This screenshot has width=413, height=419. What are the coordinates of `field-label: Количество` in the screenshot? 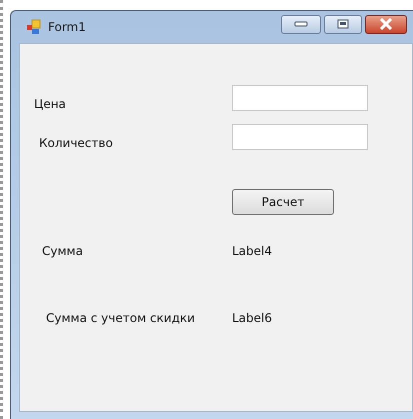 It's located at (76, 143).